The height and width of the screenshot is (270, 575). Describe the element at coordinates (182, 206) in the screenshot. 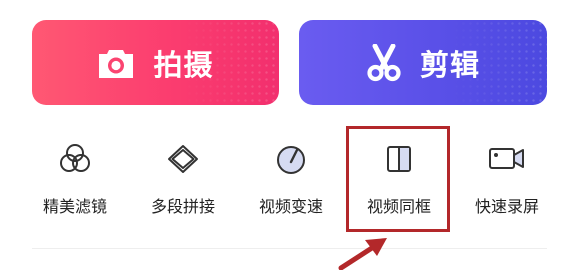

I see `tool-label: 多段拼接` at that location.